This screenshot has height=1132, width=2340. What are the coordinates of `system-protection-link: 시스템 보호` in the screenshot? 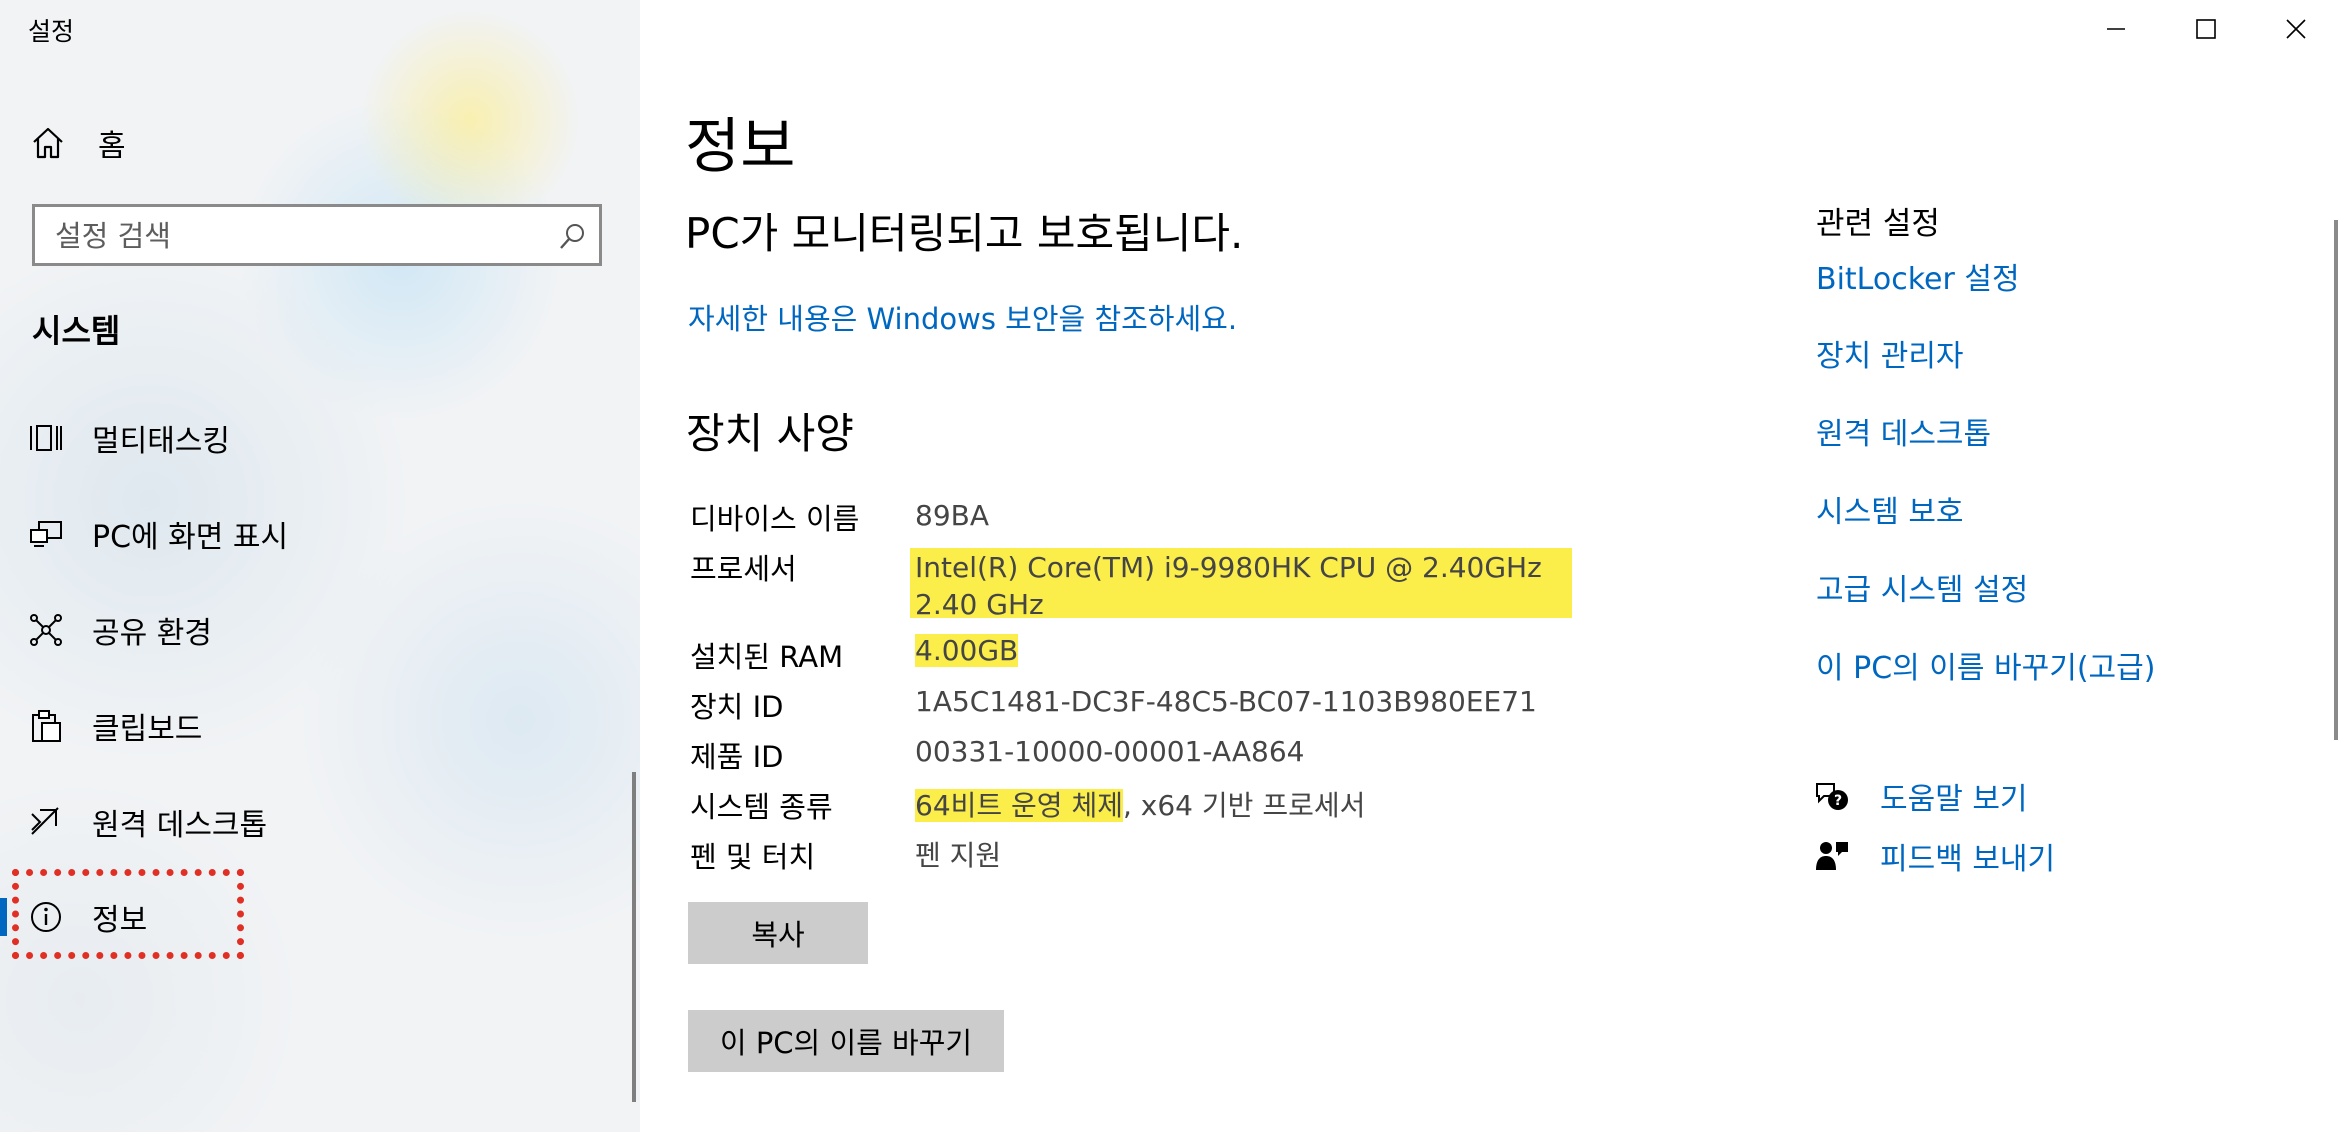 It's located at (1890, 509).